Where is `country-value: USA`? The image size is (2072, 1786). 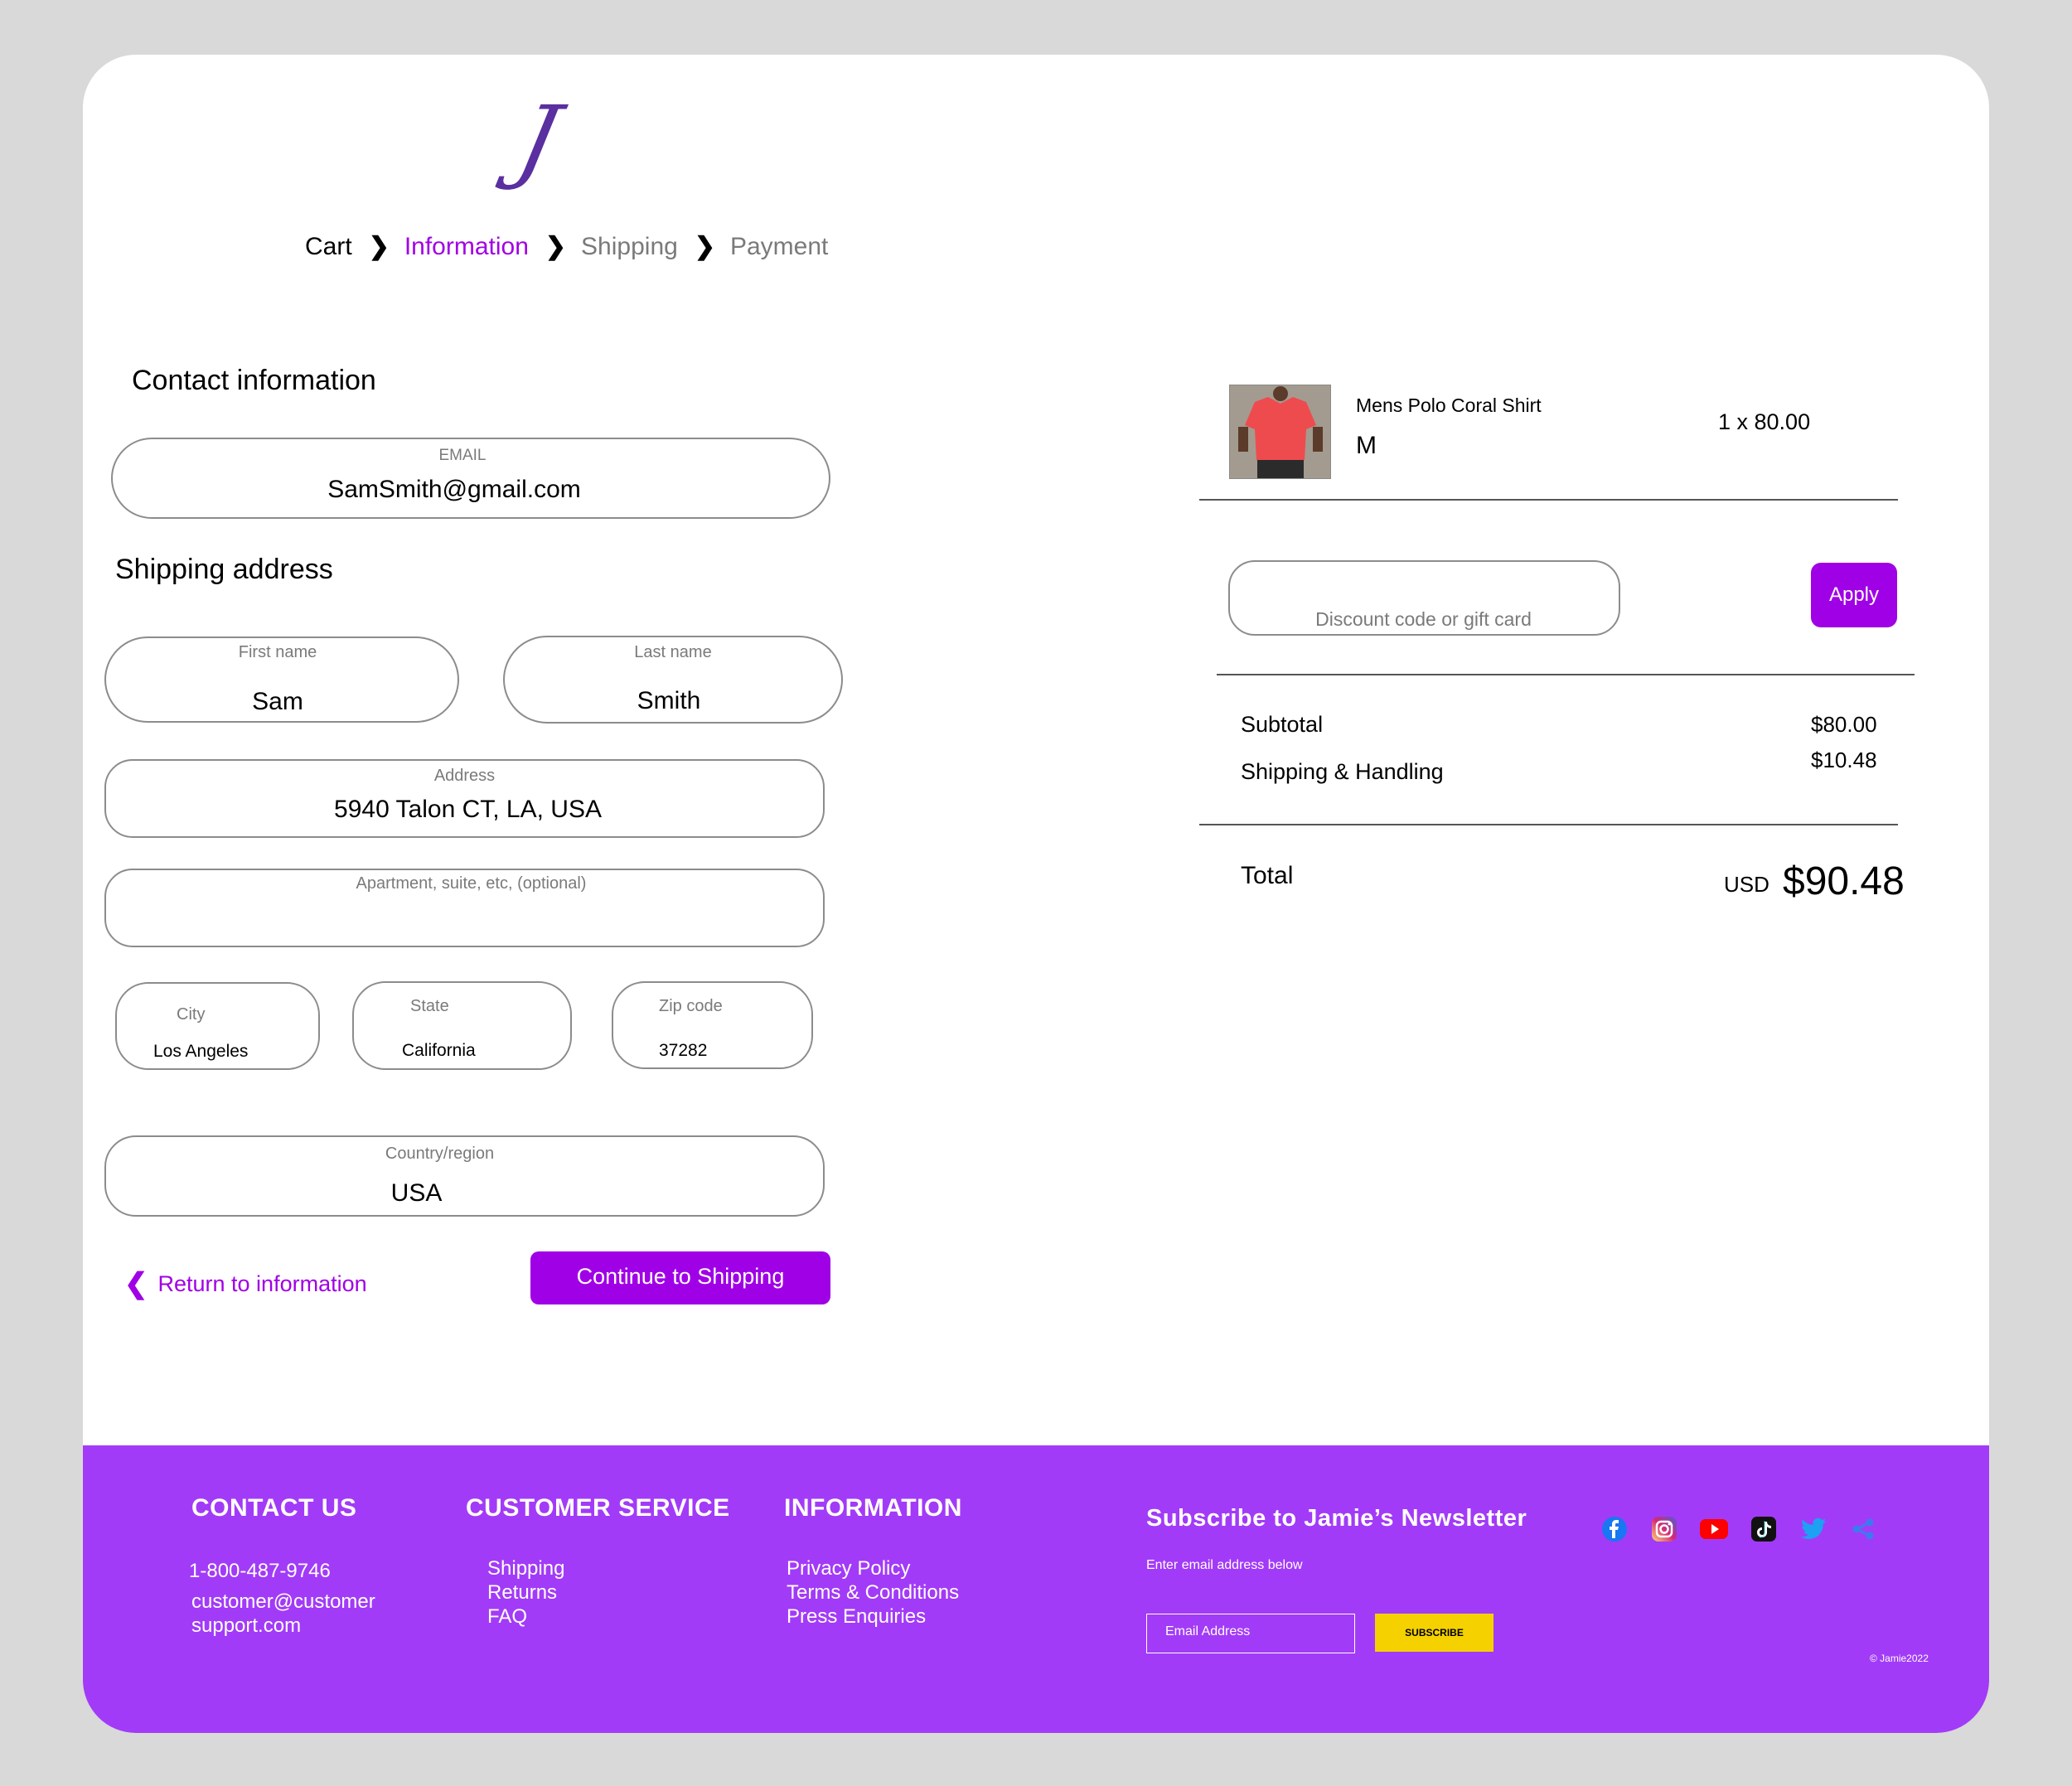
country-value: USA is located at coordinates (416, 1193).